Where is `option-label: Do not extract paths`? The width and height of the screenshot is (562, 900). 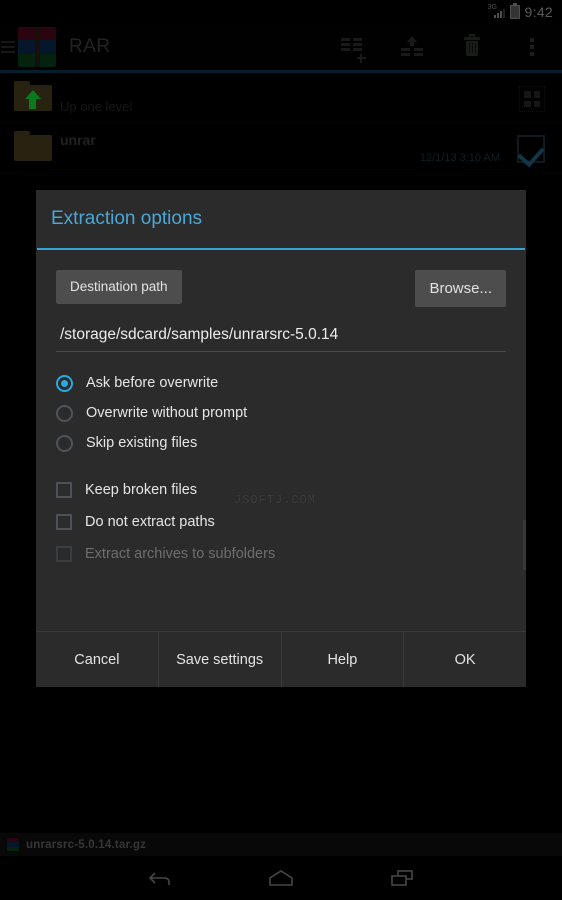
option-label: Do not extract paths is located at coordinates (150, 522).